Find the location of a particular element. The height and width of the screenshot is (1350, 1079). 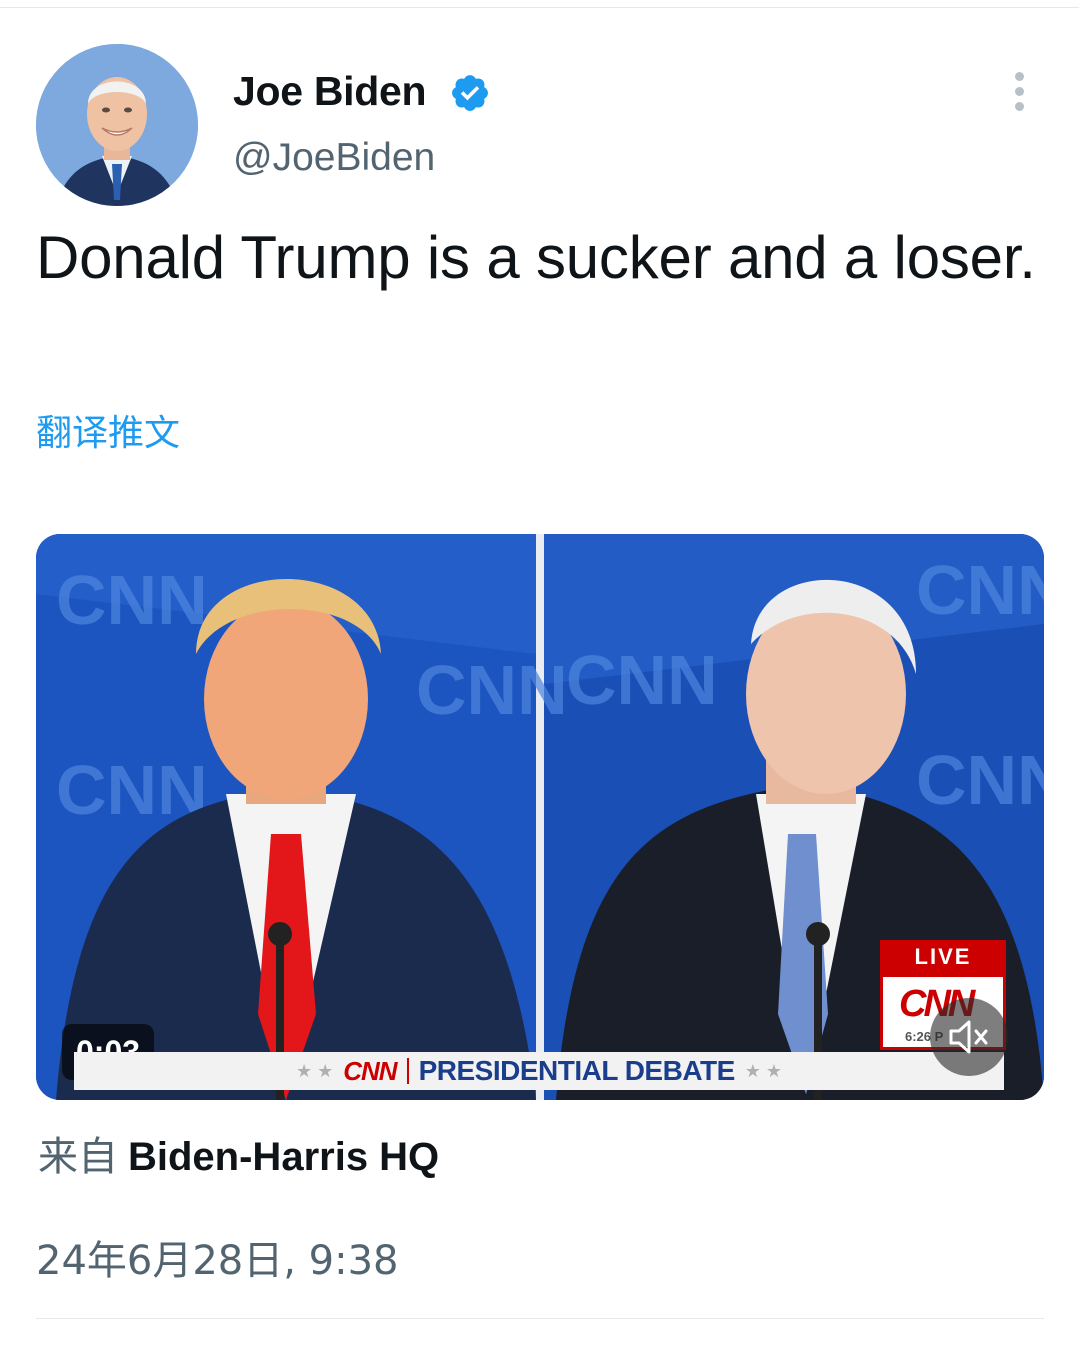

source-prefix: 来自 is located at coordinates (78, 1157).